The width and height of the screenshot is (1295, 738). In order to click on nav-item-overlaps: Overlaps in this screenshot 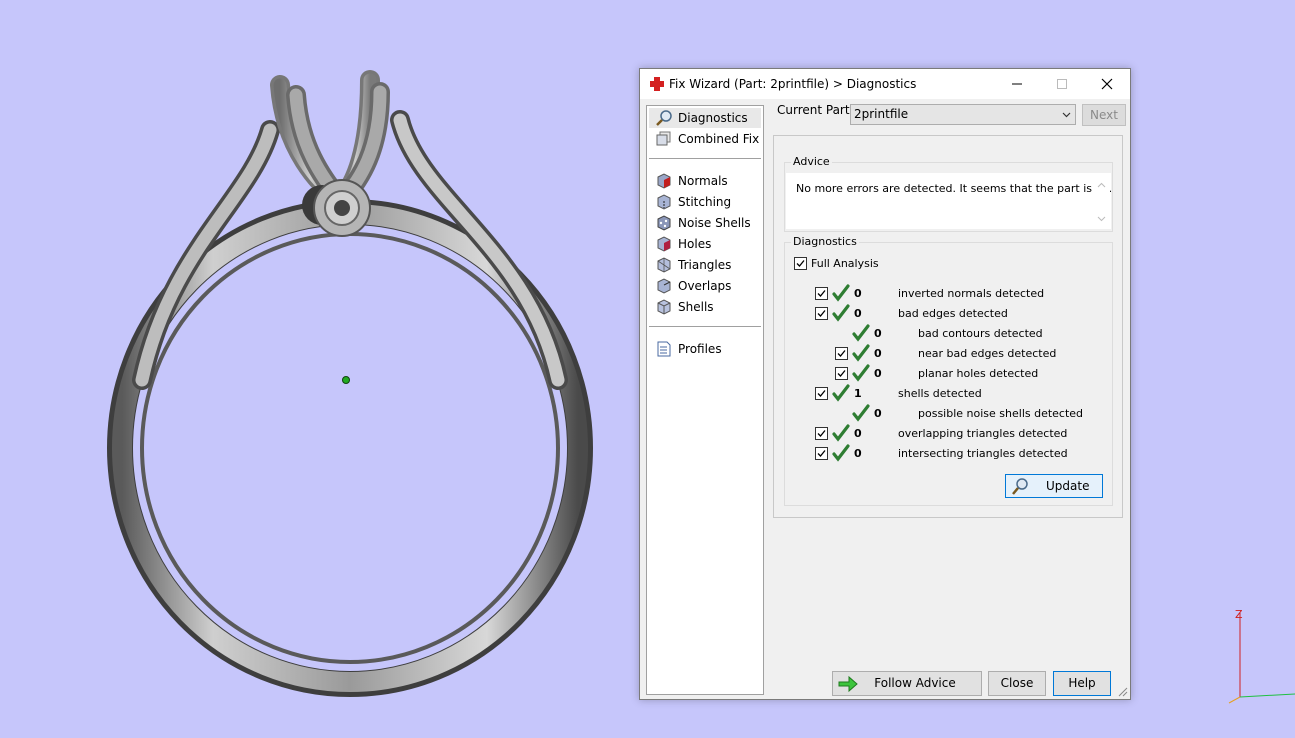, I will do `click(705, 286)`.